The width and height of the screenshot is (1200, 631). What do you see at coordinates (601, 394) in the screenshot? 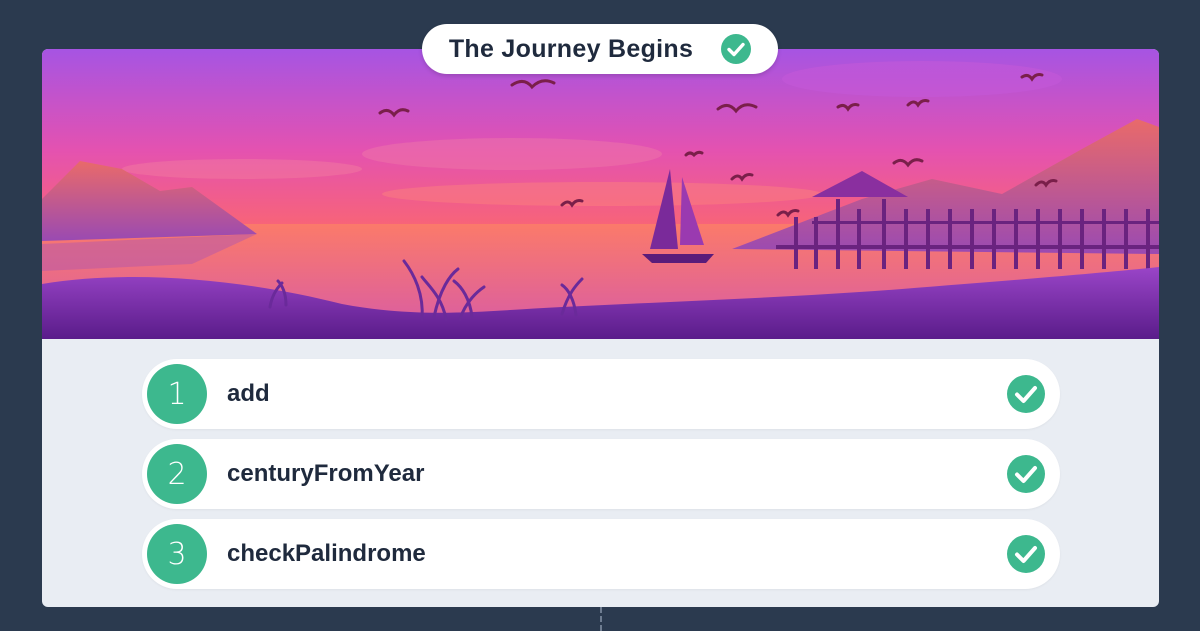
I see `list-item: 1 add` at bounding box center [601, 394].